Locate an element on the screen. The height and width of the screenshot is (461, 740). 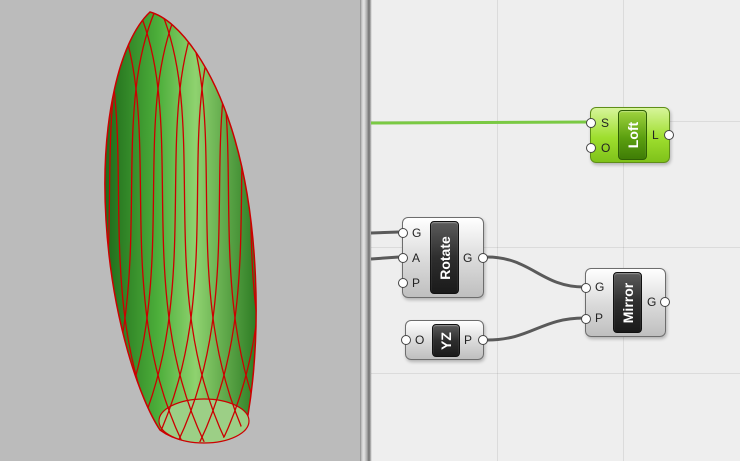
yz-output-p-port is located at coordinates (483, 340).